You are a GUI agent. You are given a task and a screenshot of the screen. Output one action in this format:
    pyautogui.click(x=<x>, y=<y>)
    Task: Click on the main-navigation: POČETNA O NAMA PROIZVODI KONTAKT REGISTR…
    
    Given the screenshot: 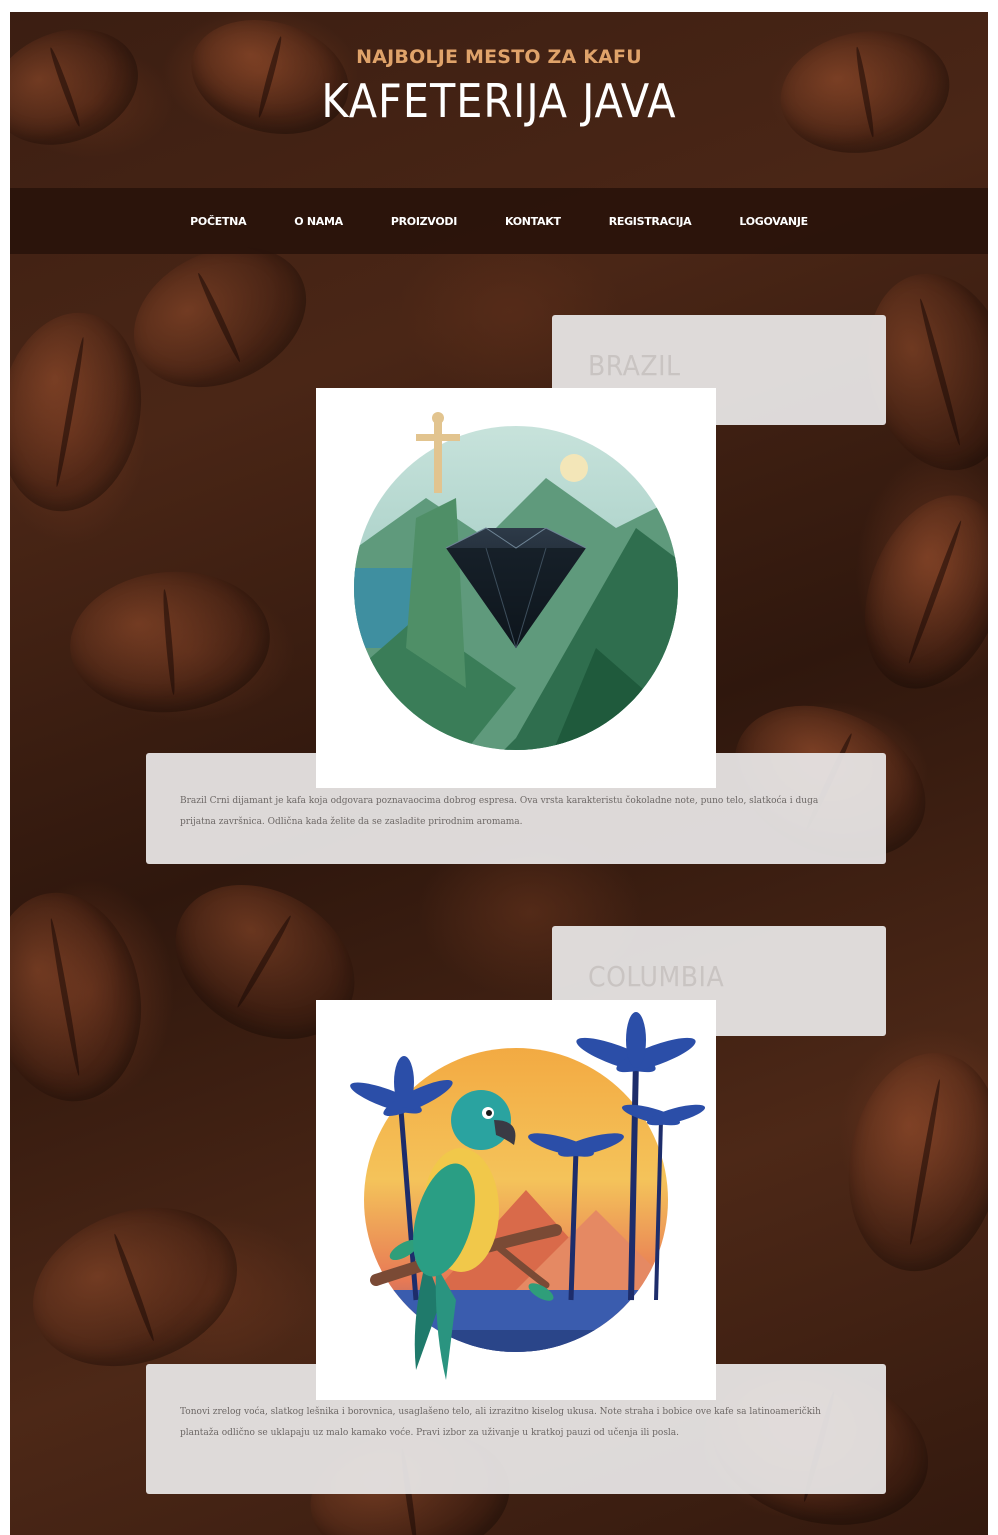 What is the action you would take?
    pyautogui.click(x=499, y=221)
    